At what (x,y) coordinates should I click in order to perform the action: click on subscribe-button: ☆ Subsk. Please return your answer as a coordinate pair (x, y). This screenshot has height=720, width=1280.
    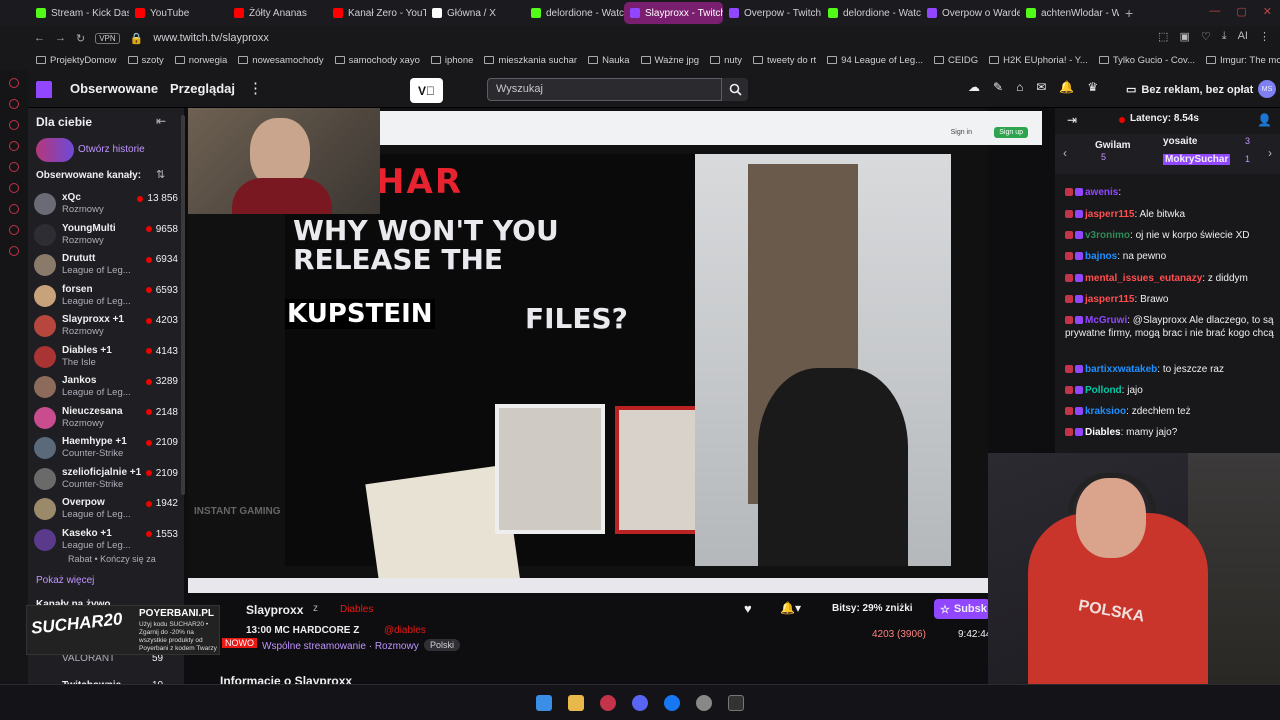
    Looking at the image, I should click on (962, 609).